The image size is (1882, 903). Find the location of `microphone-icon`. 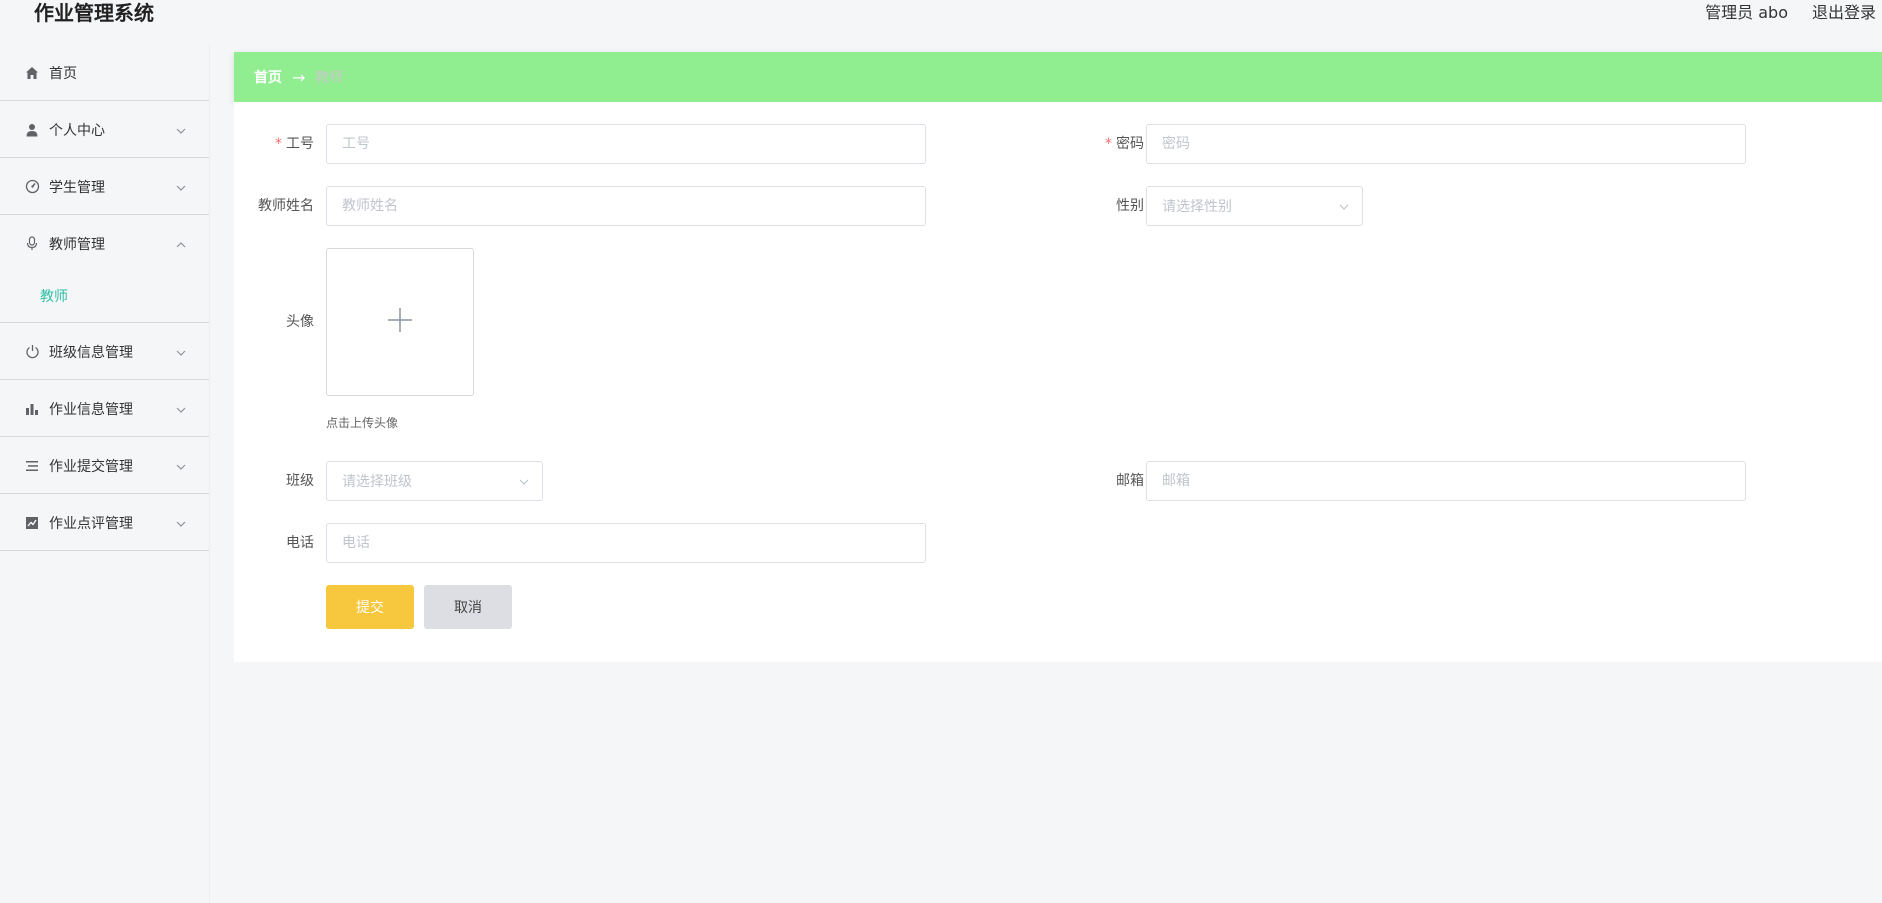

microphone-icon is located at coordinates (32, 244).